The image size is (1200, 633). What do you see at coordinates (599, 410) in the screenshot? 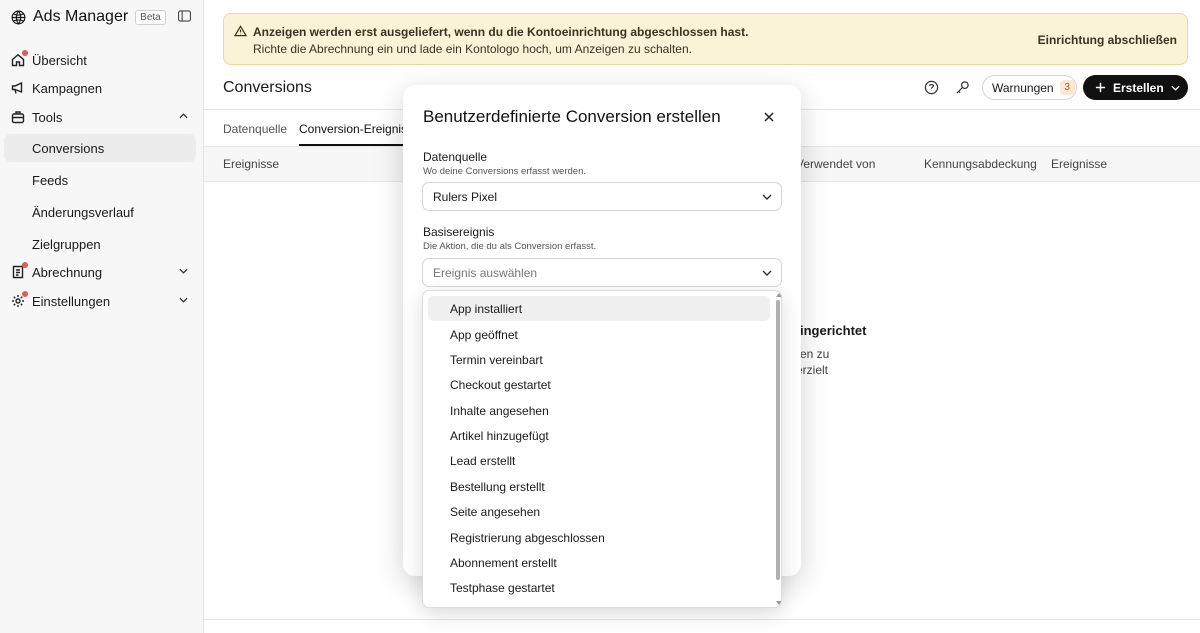
I see `dropdown-option: Inhalte angesehen` at bounding box center [599, 410].